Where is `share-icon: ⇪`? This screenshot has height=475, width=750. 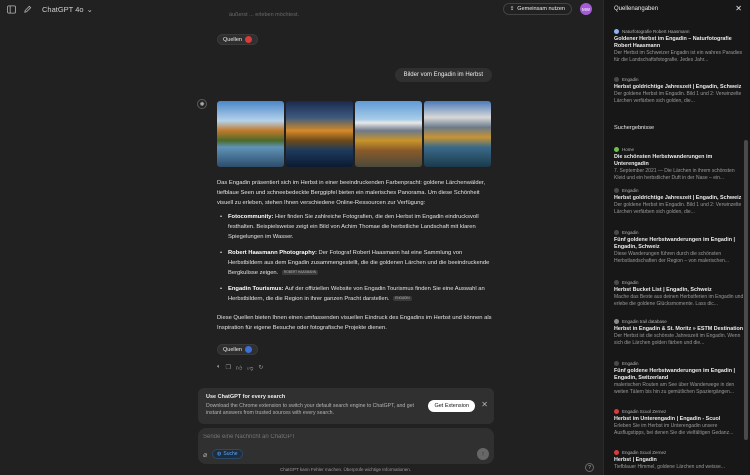 share-icon: ⇪ is located at coordinates (512, 9).